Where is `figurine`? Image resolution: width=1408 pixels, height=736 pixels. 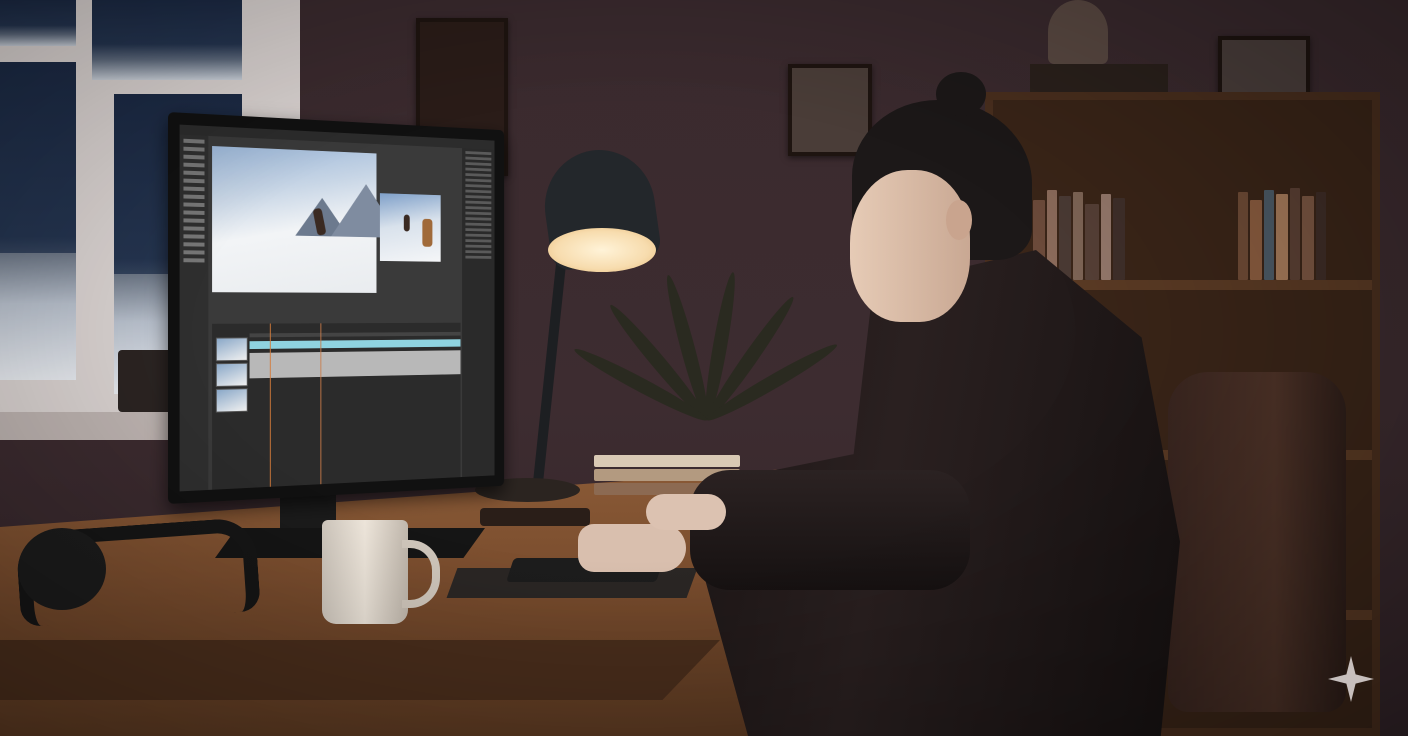
figurine is located at coordinates (1078, 32).